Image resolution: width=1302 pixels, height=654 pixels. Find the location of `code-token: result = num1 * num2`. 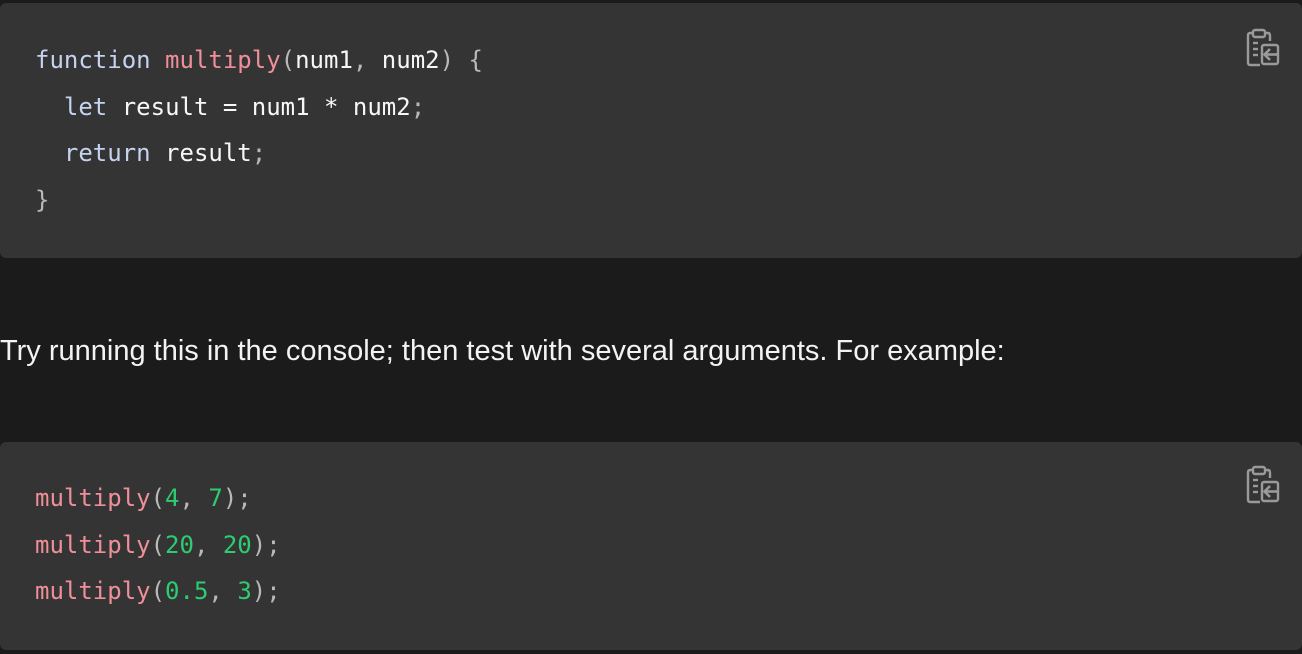

code-token: result = num1 * num2 is located at coordinates (259, 106).